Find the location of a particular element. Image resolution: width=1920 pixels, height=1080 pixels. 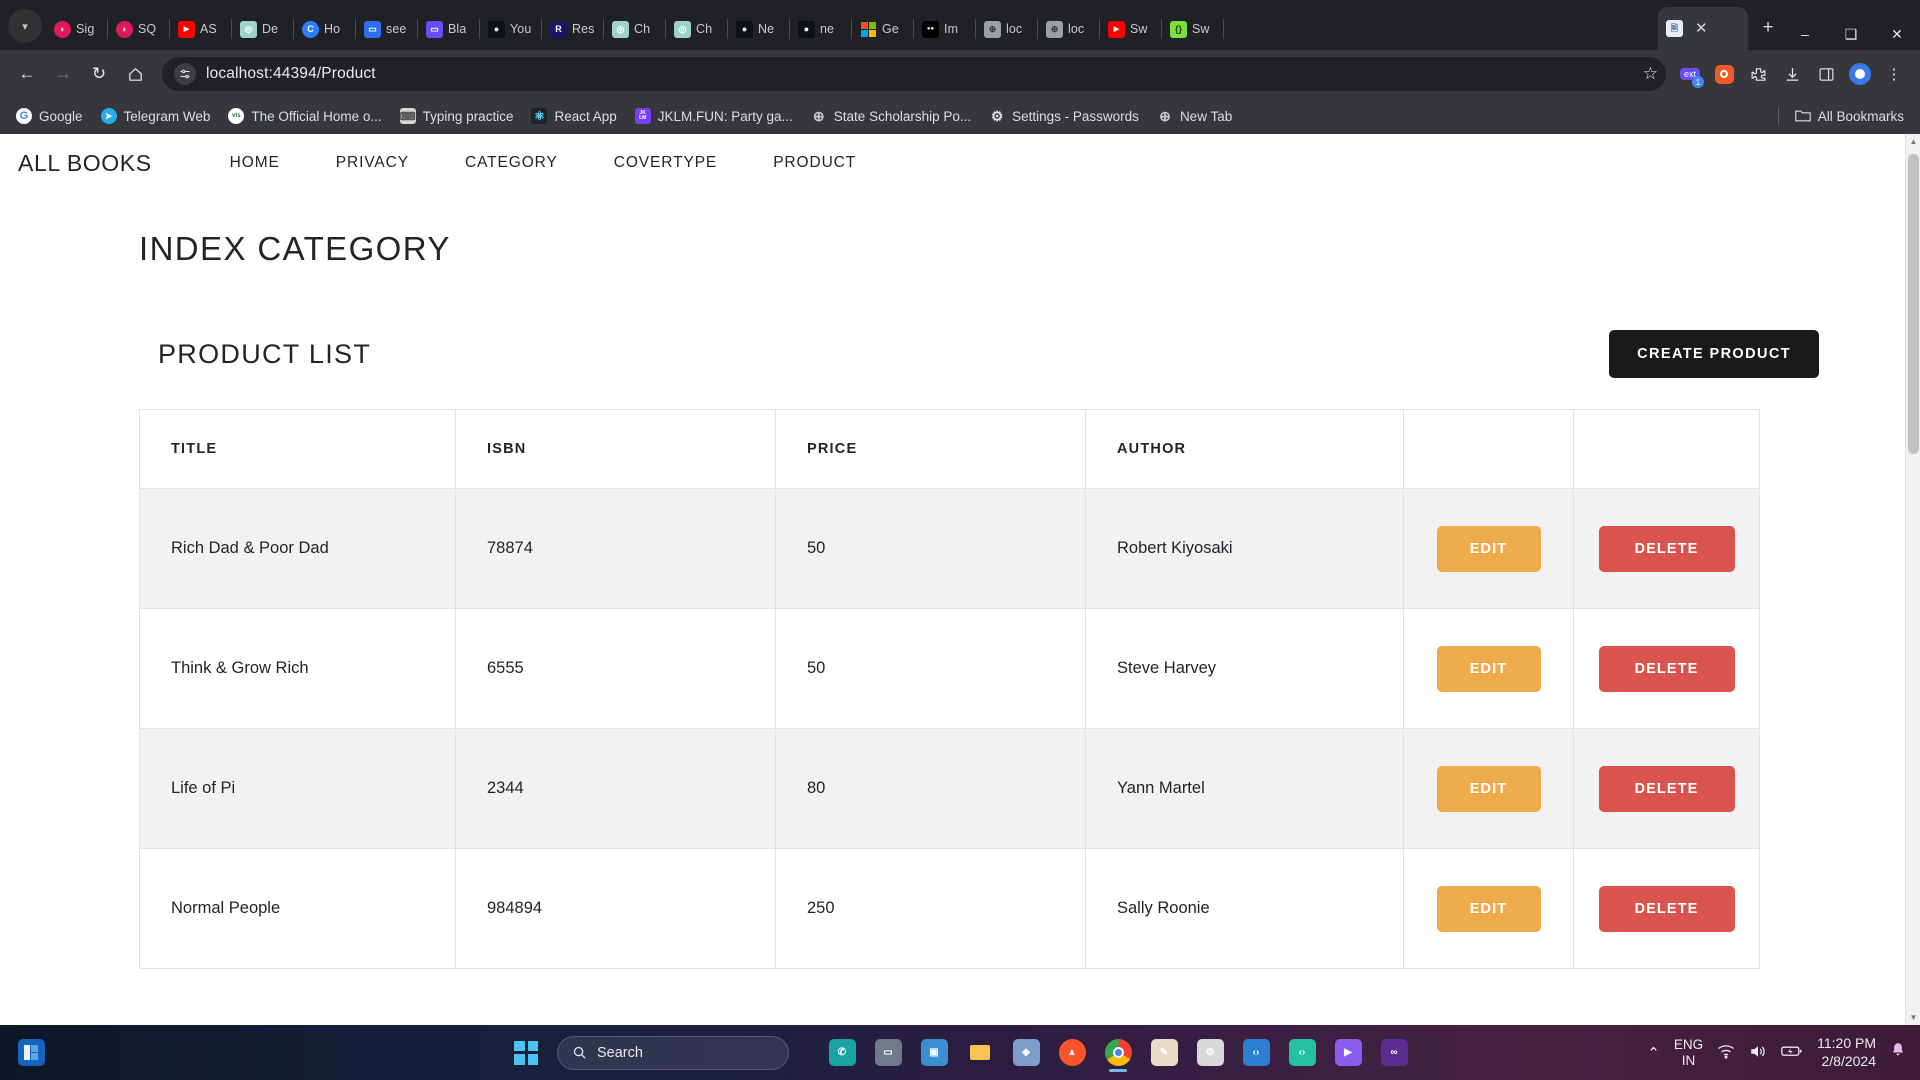

taskbar-app-media-player: ▶ is located at coordinates (1348, 1053).